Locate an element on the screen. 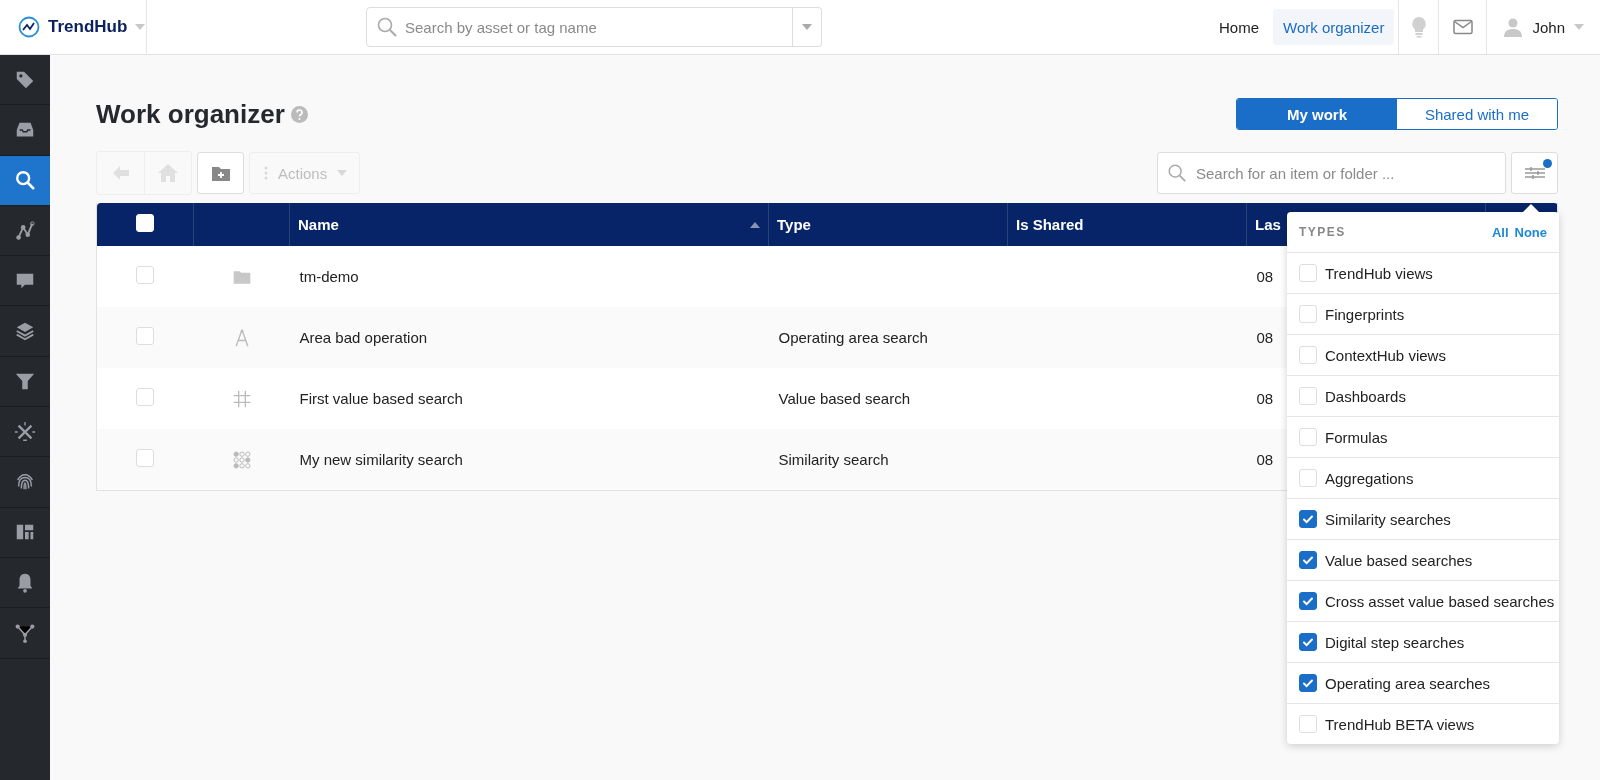  option-label: ContextHub views is located at coordinates (1385, 355).